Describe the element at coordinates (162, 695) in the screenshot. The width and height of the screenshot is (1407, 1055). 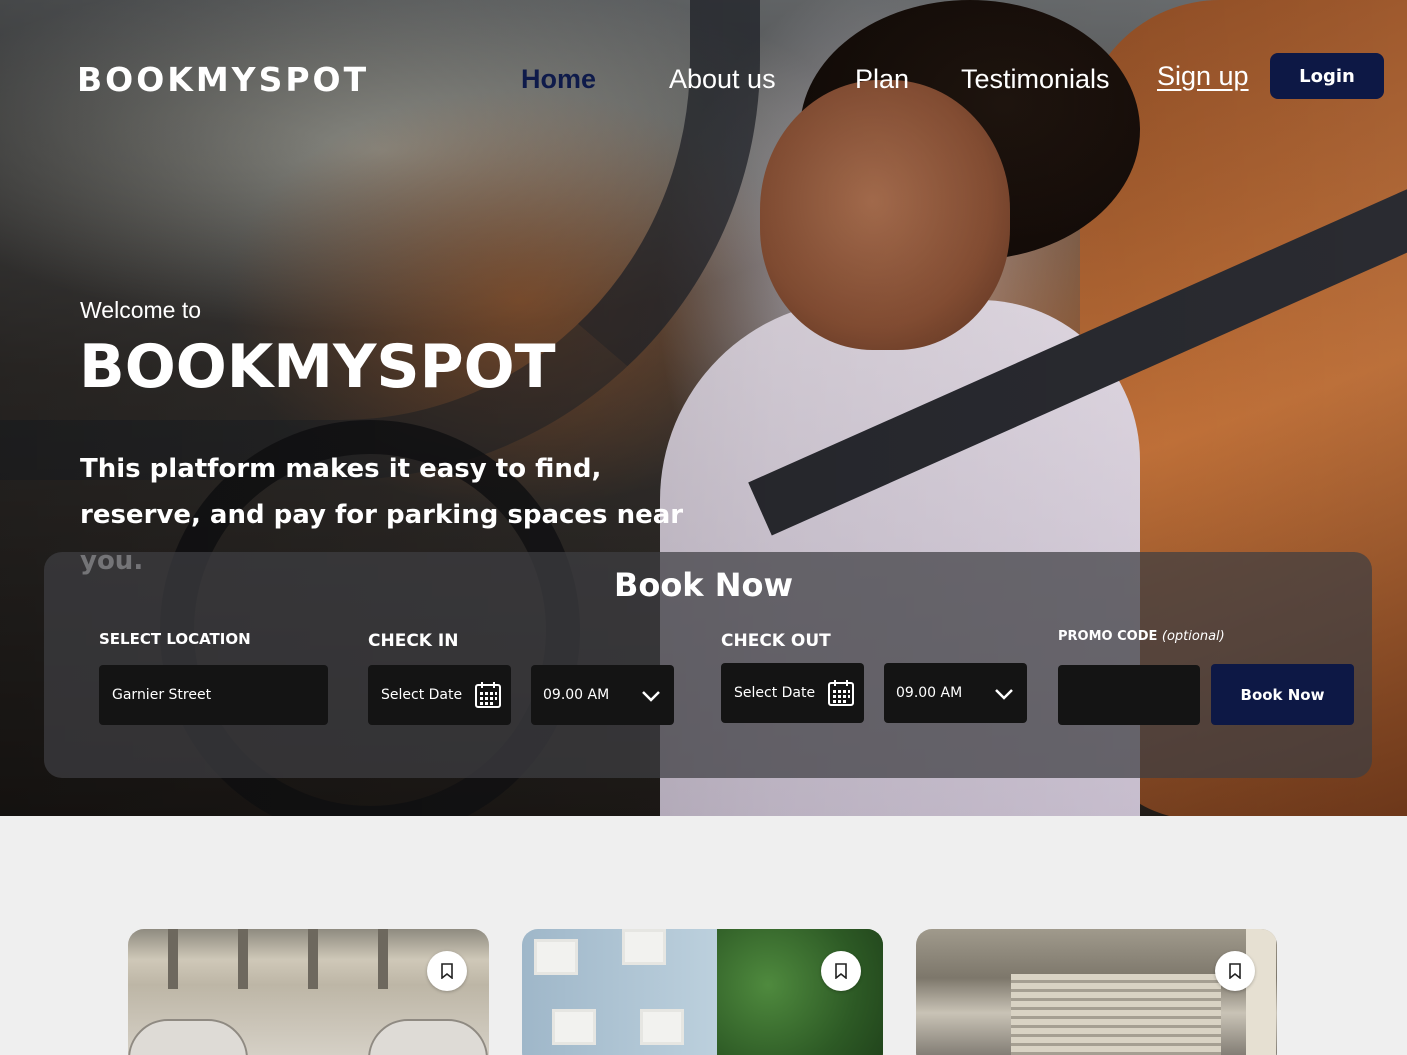
I see `location-value: Garnier Street` at that location.